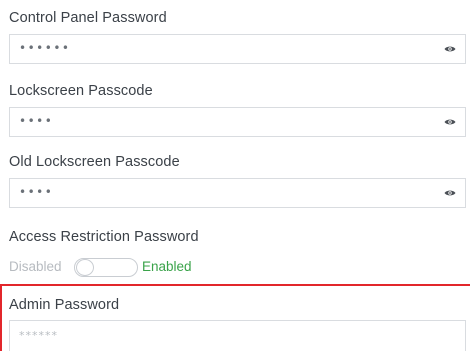 This screenshot has width=470, height=351. What do you see at coordinates (104, 237) in the screenshot?
I see `access-restriction-password-label: Access Restriction Password` at bounding box center [104, 237].